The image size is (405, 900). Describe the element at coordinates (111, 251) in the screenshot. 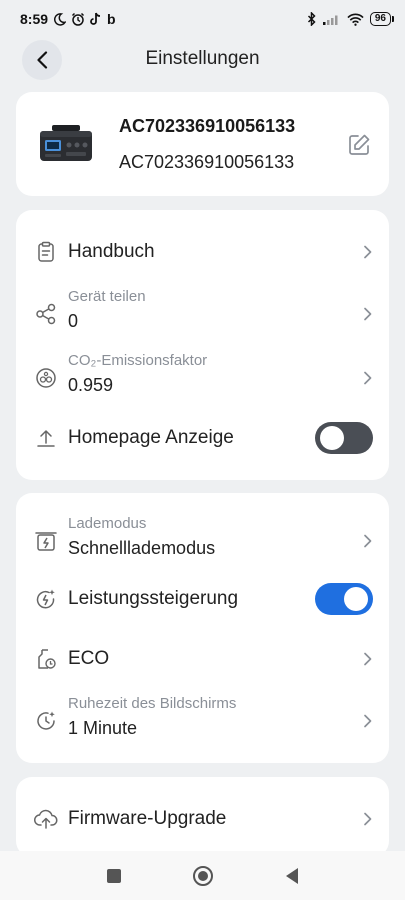

I see `manual-label: Handbuch` at that location.